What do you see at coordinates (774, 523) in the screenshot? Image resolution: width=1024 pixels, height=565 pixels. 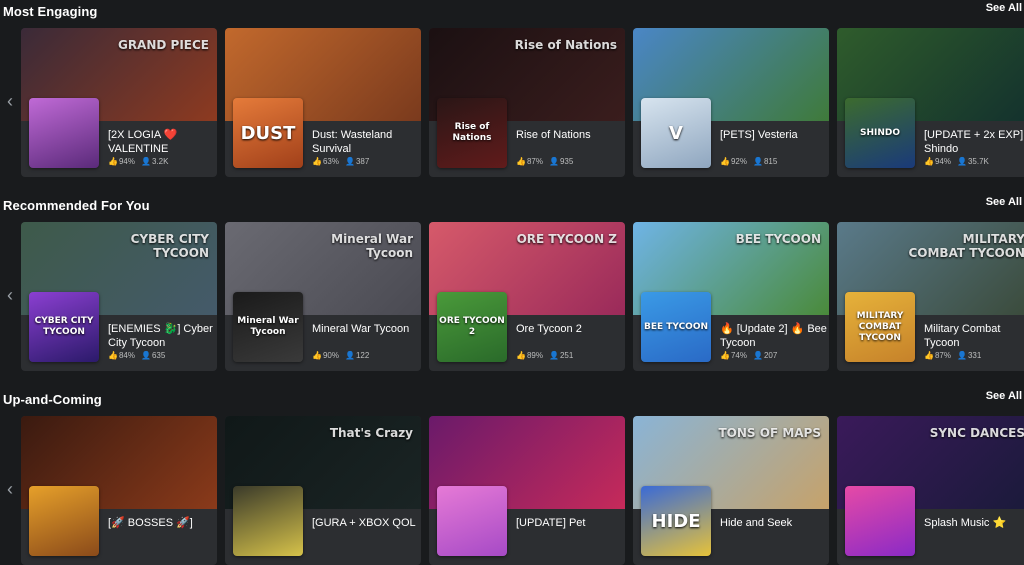 I see `game-name: Hide and Seek` at bounding box center [774, 523].